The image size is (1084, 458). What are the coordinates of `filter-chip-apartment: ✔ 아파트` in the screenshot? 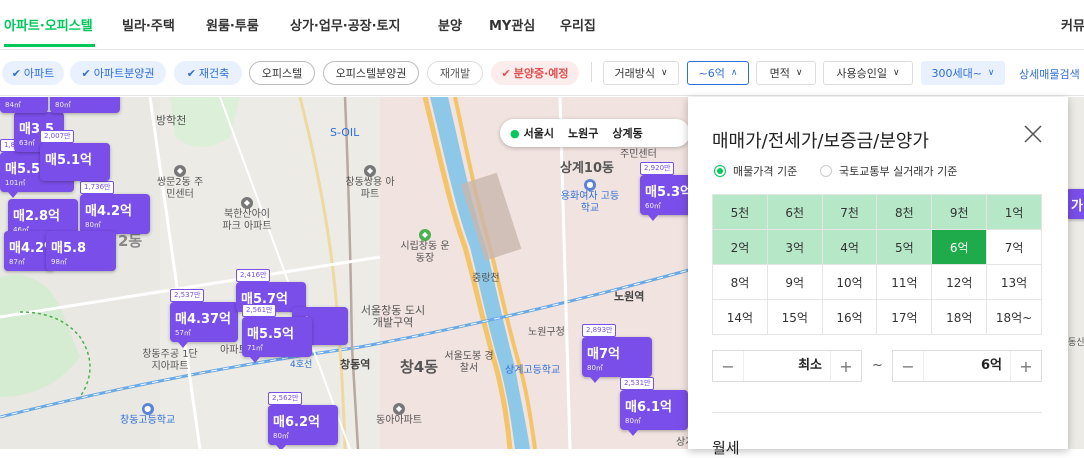 It's located at (33, 73).